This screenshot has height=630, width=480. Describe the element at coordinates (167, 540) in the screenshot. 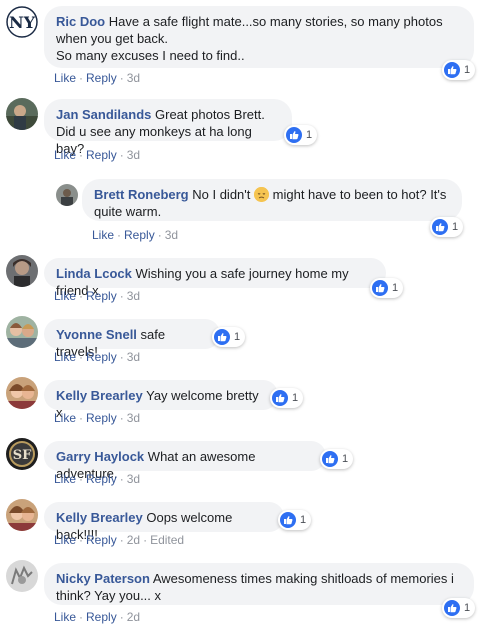

I see `edited-label: Edited` at that location.